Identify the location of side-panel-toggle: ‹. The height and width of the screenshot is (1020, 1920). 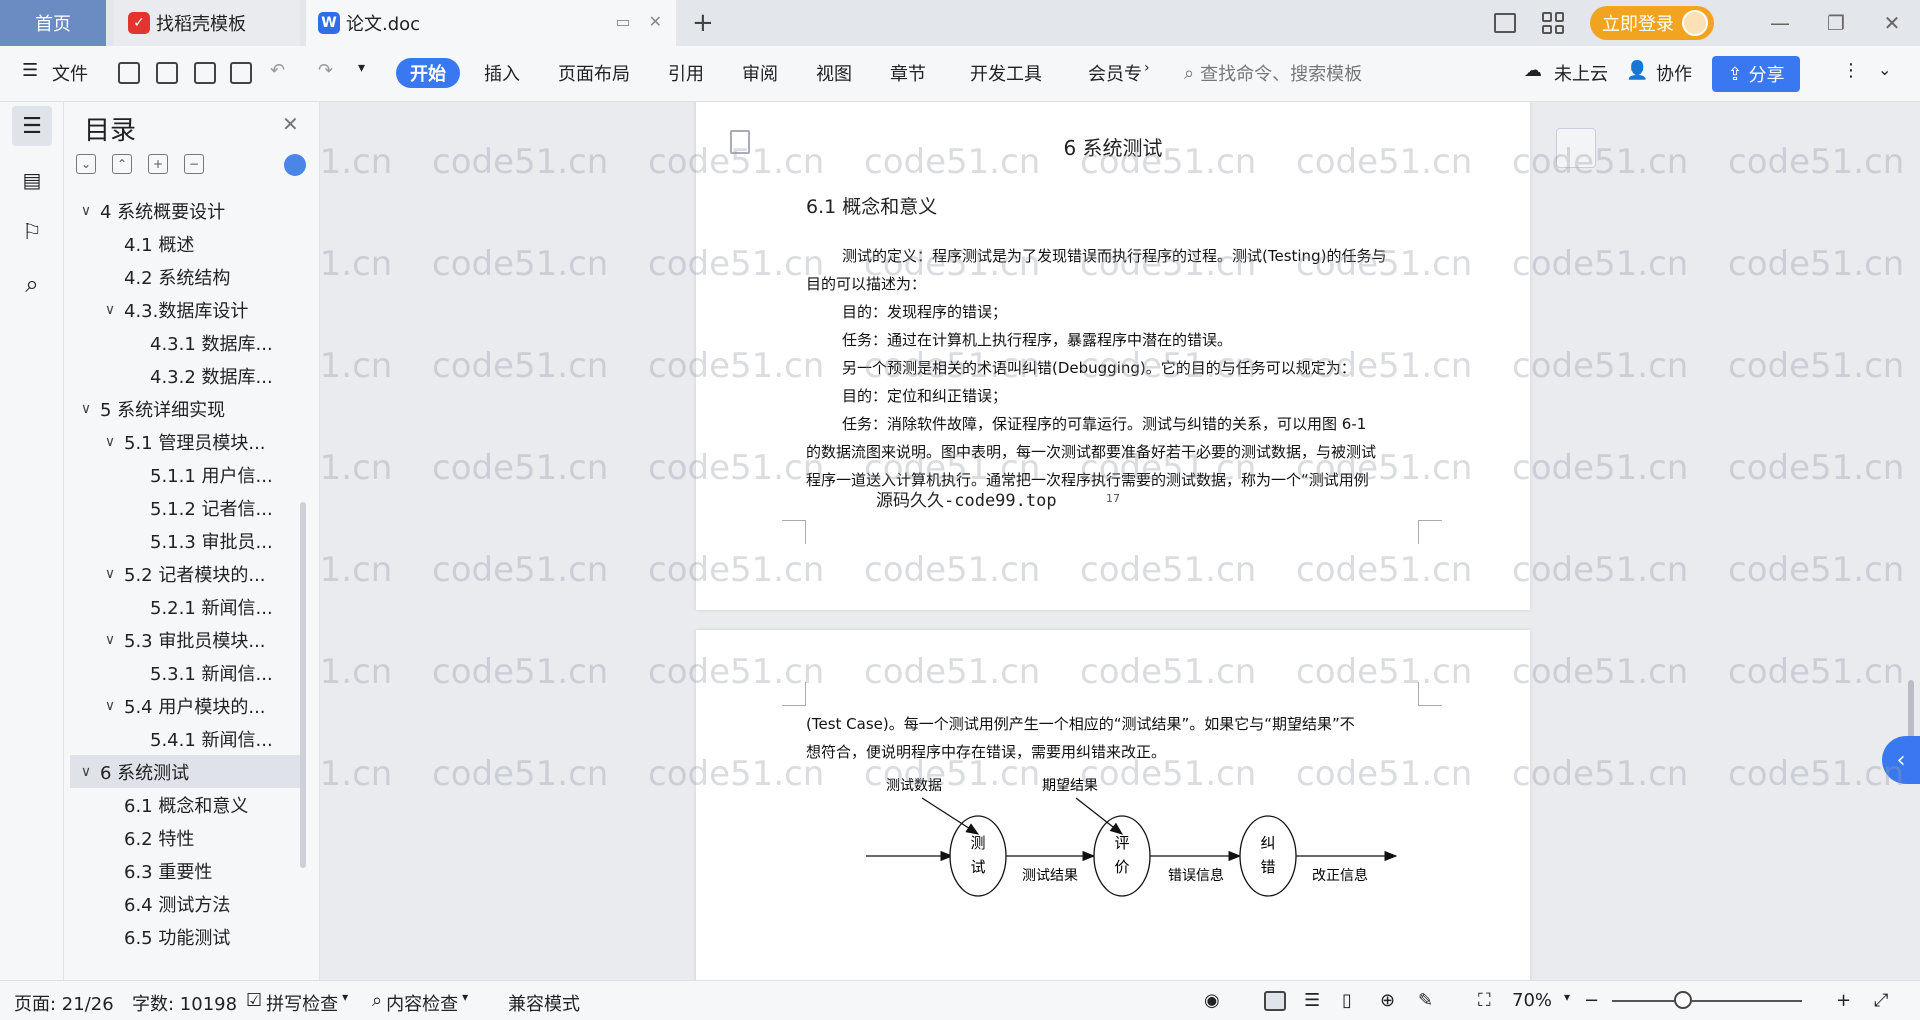
(1901, 760).